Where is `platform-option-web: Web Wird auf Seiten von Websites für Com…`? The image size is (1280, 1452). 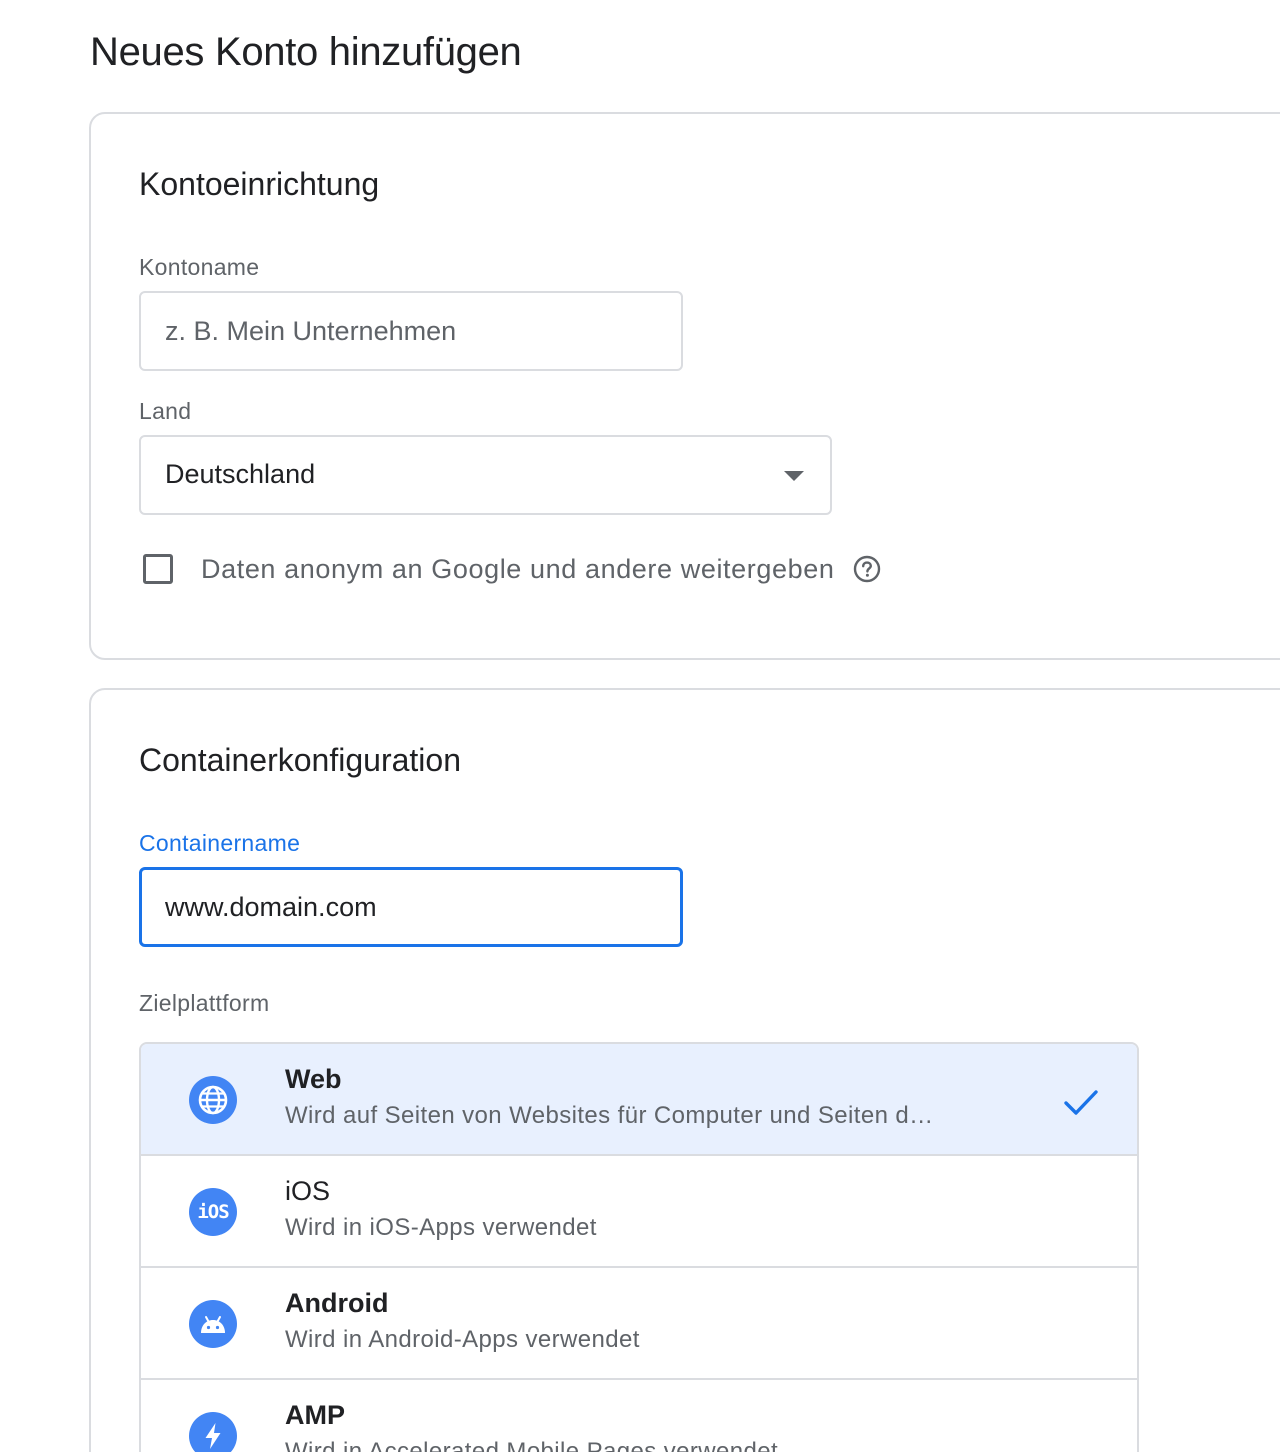 platform-option-web: Web Wird auf Seiten von Websites für Com… is located at coordinates (639, 1100).